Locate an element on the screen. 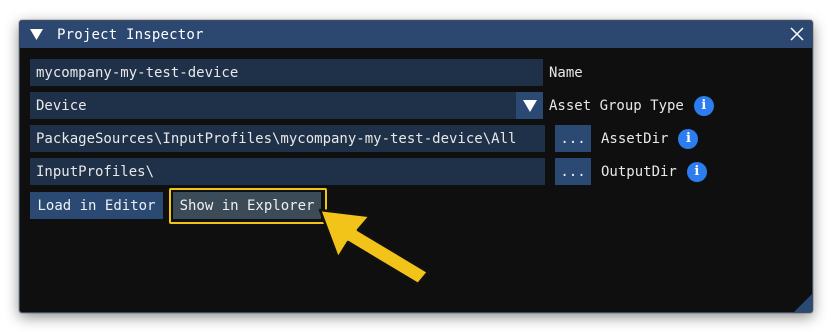 The width and height of the screenshot is (831, 332). collapse-icon is located at coordinates (36, 35).